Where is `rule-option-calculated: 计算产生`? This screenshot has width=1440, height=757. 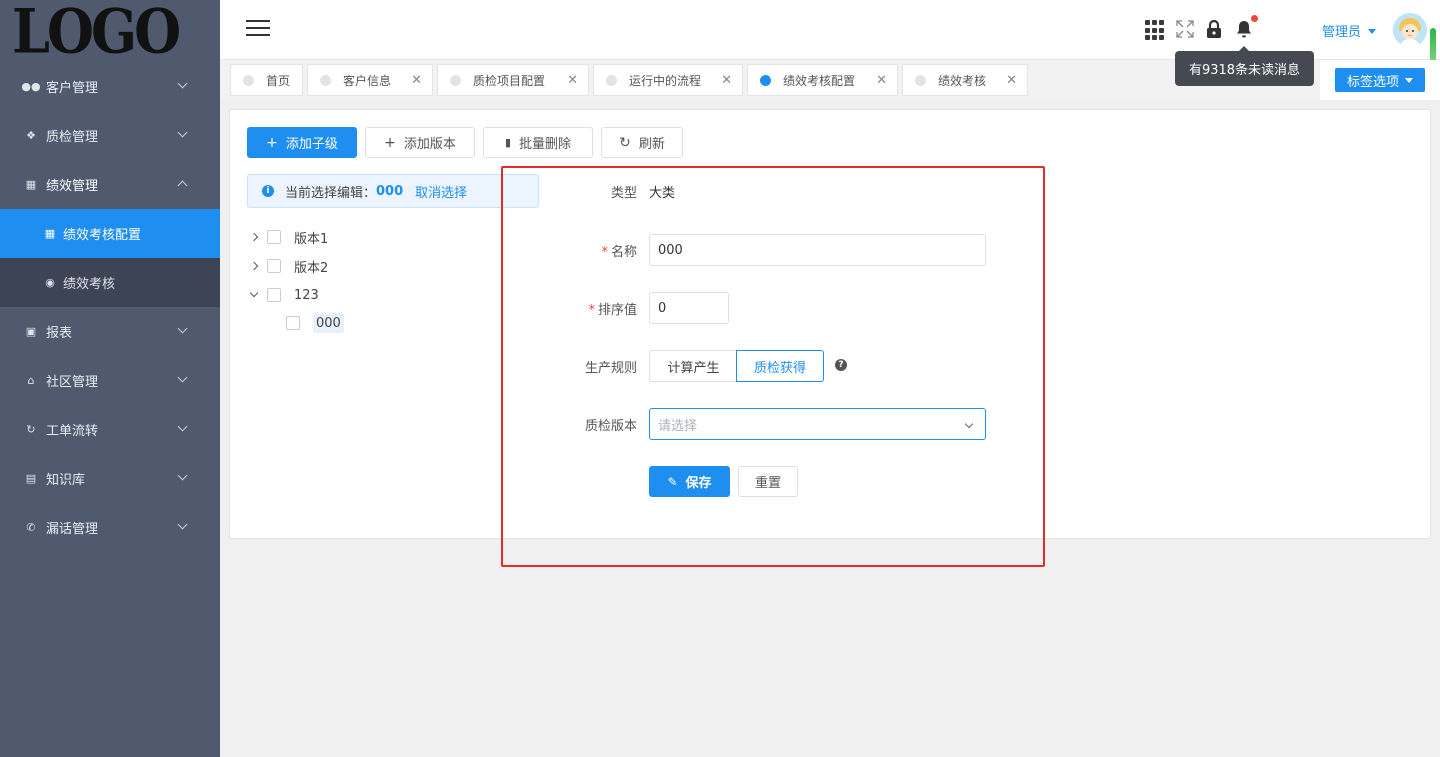 rule-option-calculated: 计算产生 is located at coordinates (693, 366).